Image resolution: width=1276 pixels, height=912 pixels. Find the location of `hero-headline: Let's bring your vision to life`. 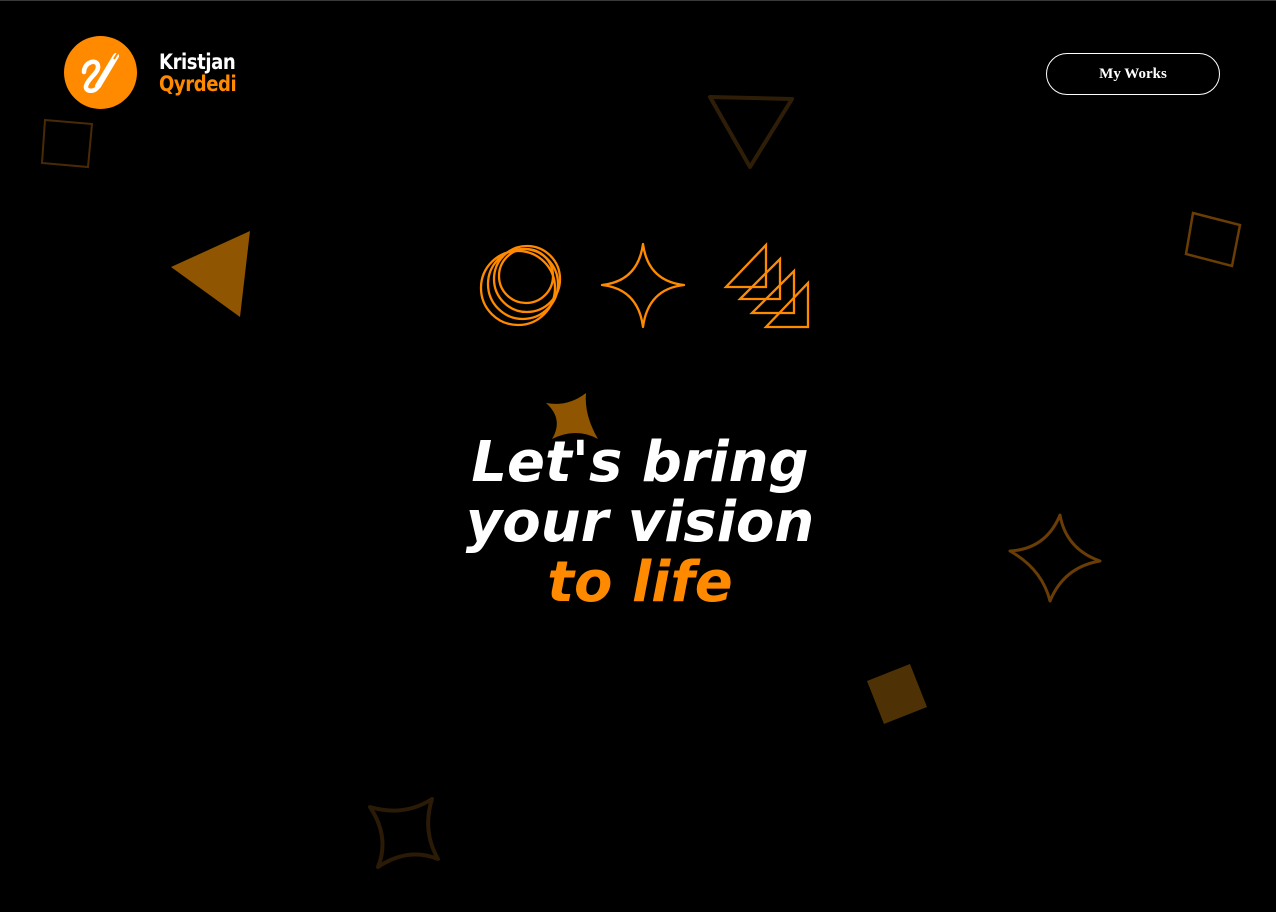

hero-headline: Let's bring your vision to life is located at coordinates (640, 523).